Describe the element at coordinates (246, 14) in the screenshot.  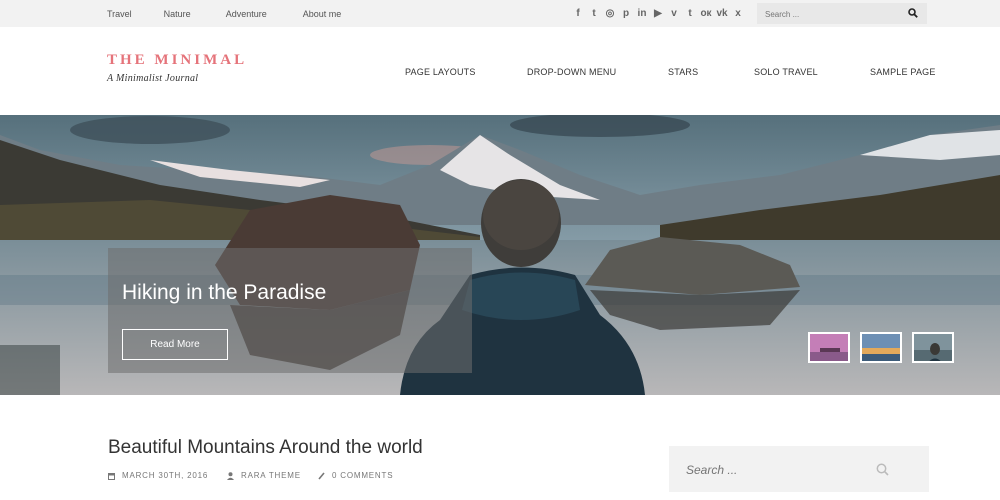
I see `top-nav-adventure: Adventure` at that location.